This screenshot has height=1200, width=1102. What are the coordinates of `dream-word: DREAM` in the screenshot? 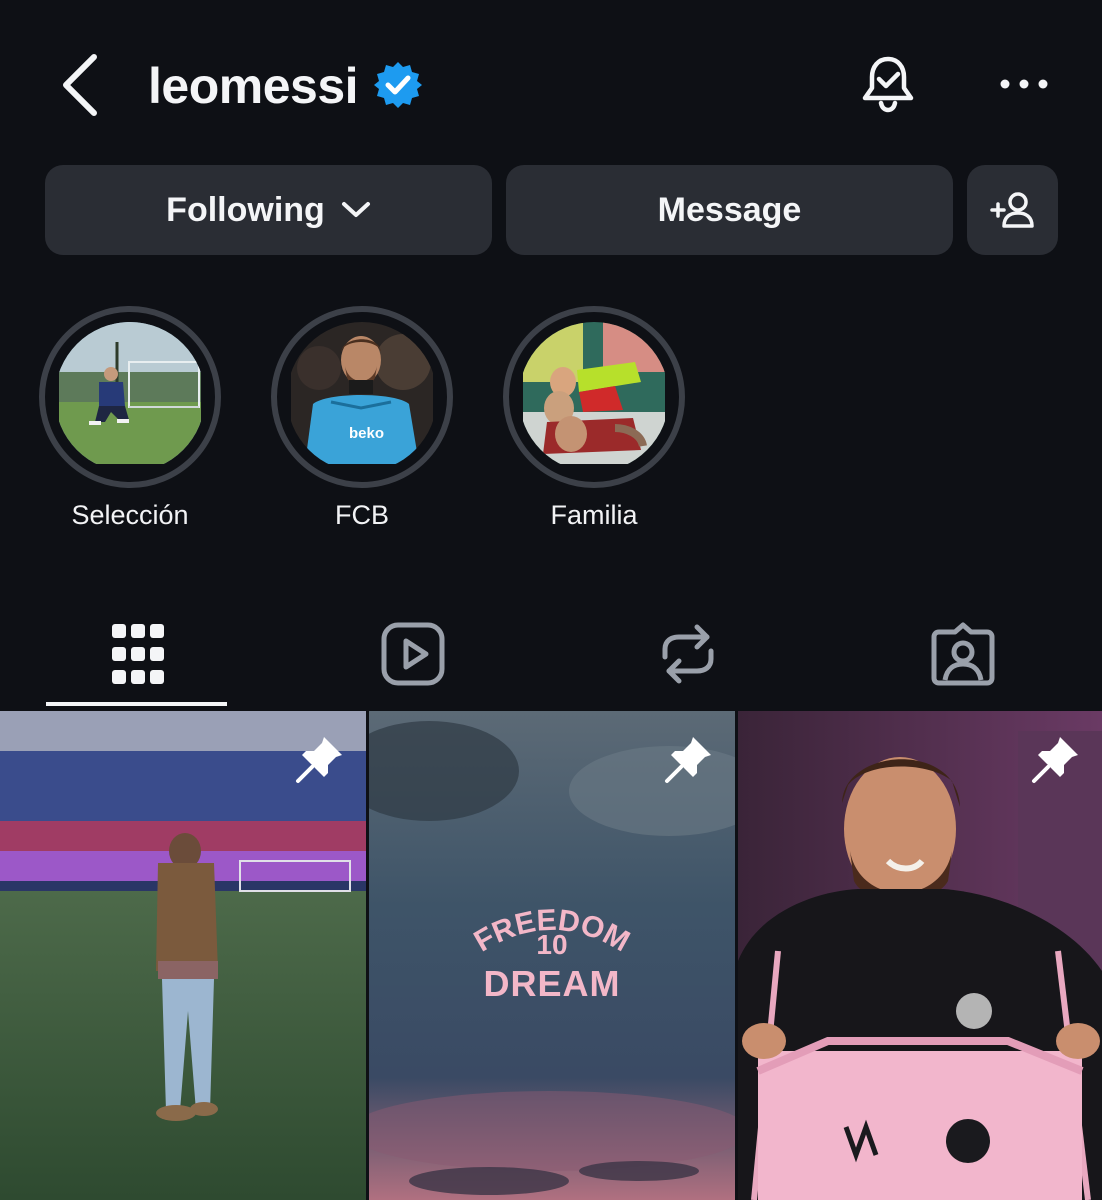 It's located at (552, 983).